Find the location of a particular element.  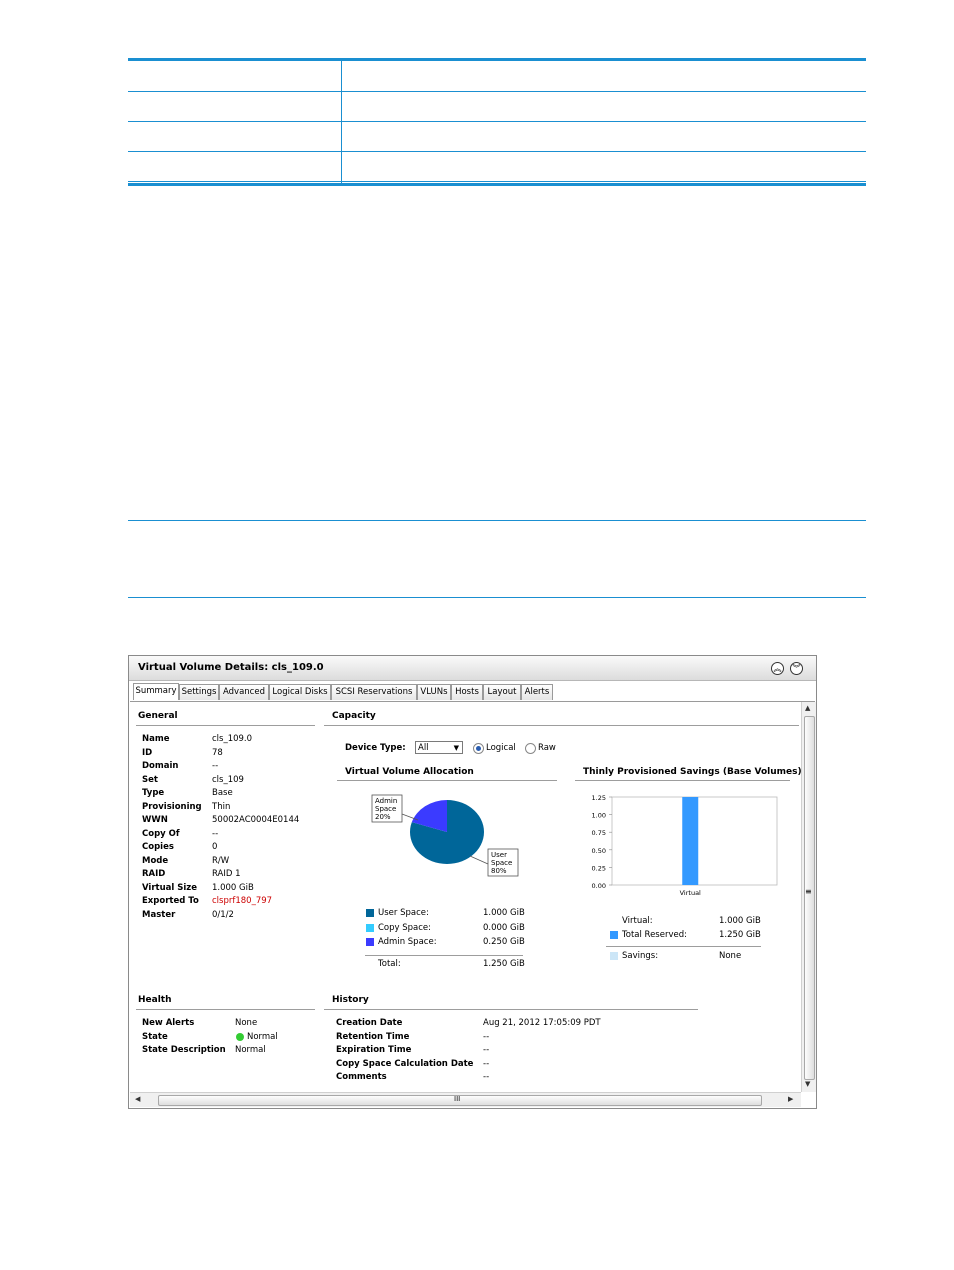

radio-raw is located at coordinates (530, 748).